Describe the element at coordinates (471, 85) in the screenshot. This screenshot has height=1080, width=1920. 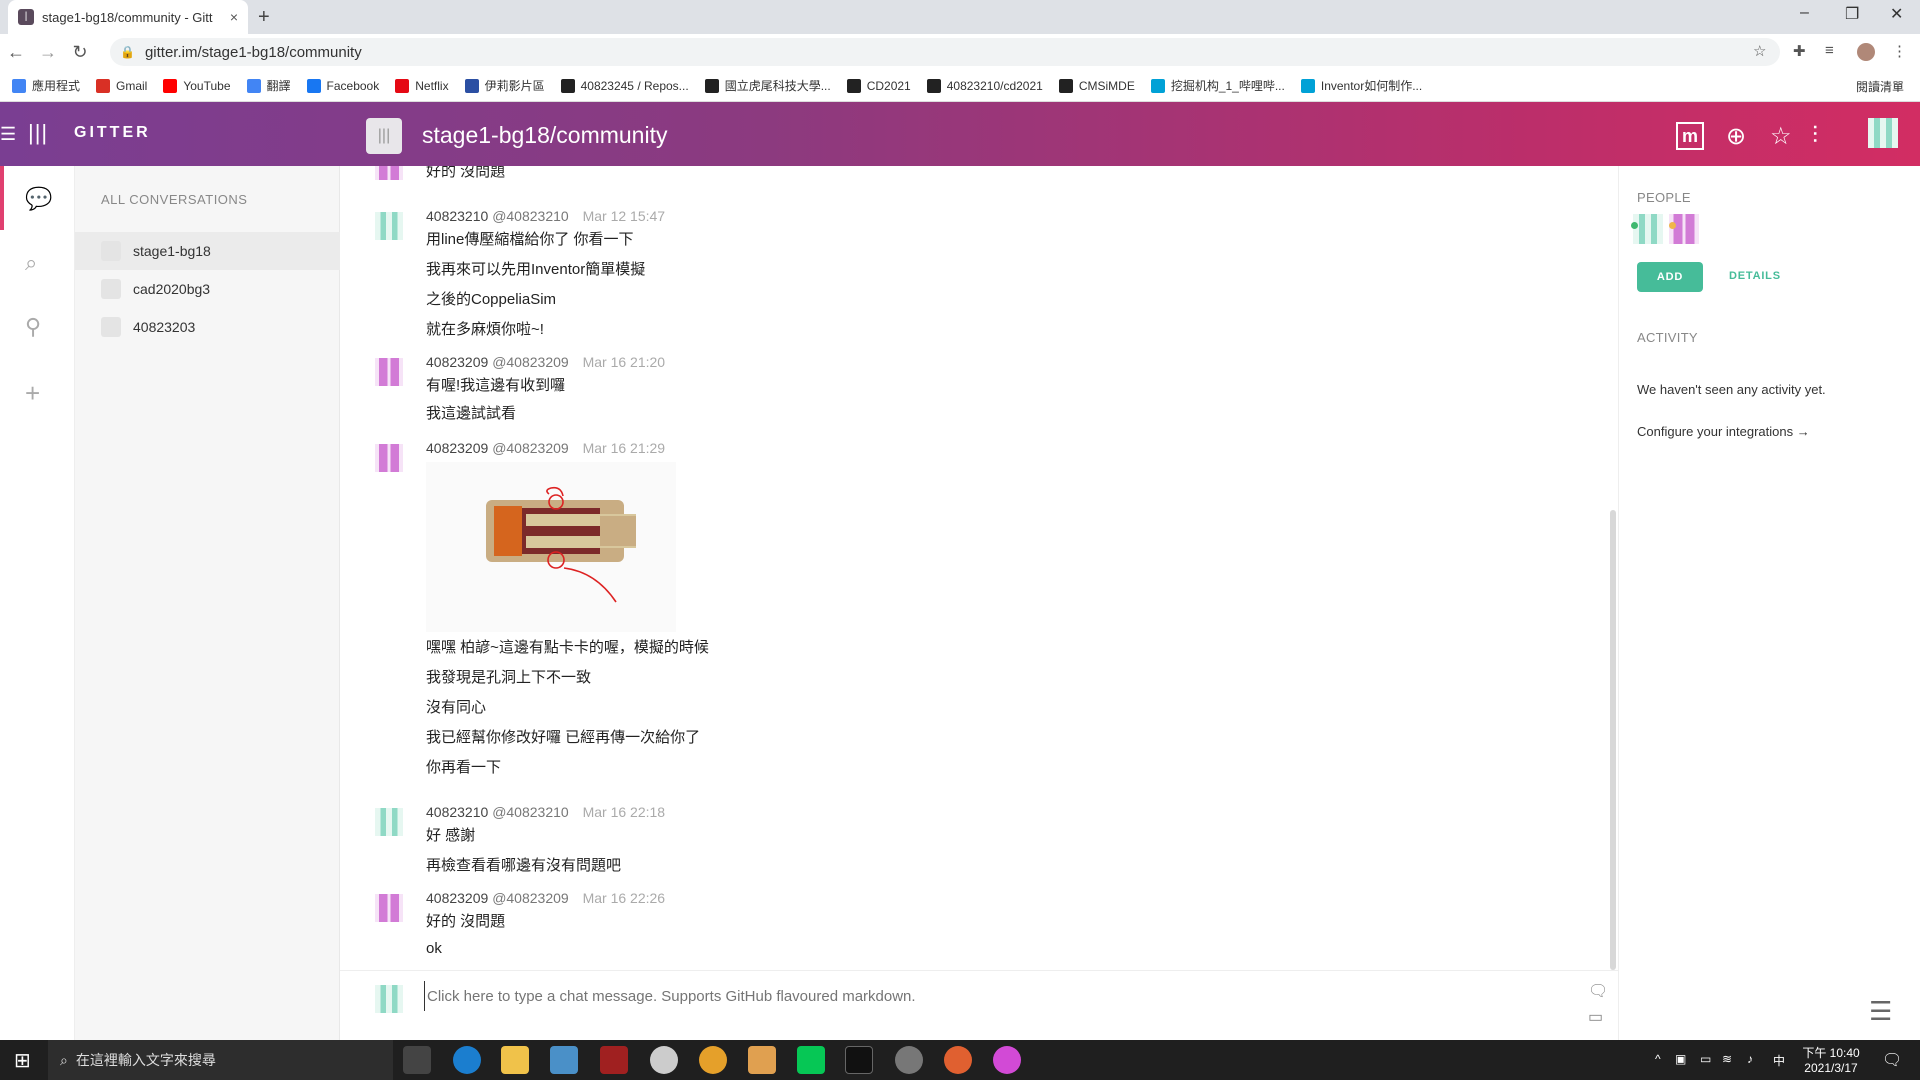
I see `bookmark-icon` at that location.